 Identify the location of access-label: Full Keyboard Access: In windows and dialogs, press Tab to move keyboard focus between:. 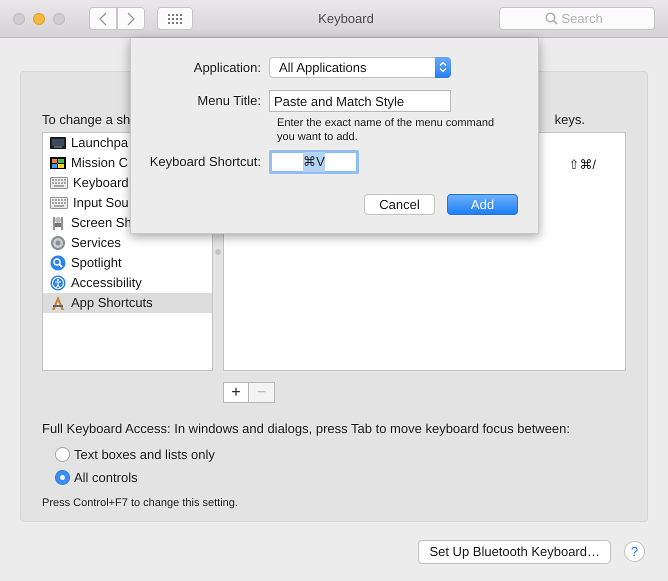
(306, 429).